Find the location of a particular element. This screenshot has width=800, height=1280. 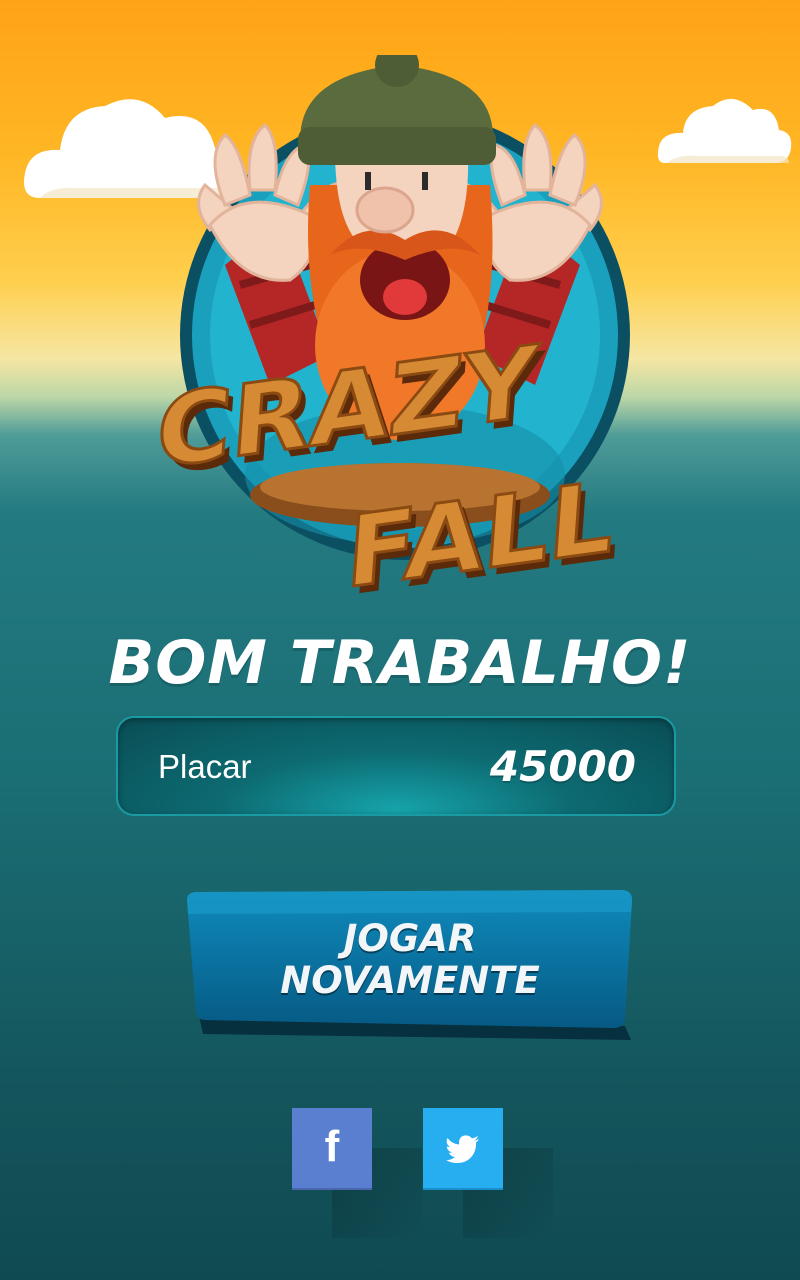

play-again-button: JOGAR NOVAMENTE is located at coordinates (410, 968).